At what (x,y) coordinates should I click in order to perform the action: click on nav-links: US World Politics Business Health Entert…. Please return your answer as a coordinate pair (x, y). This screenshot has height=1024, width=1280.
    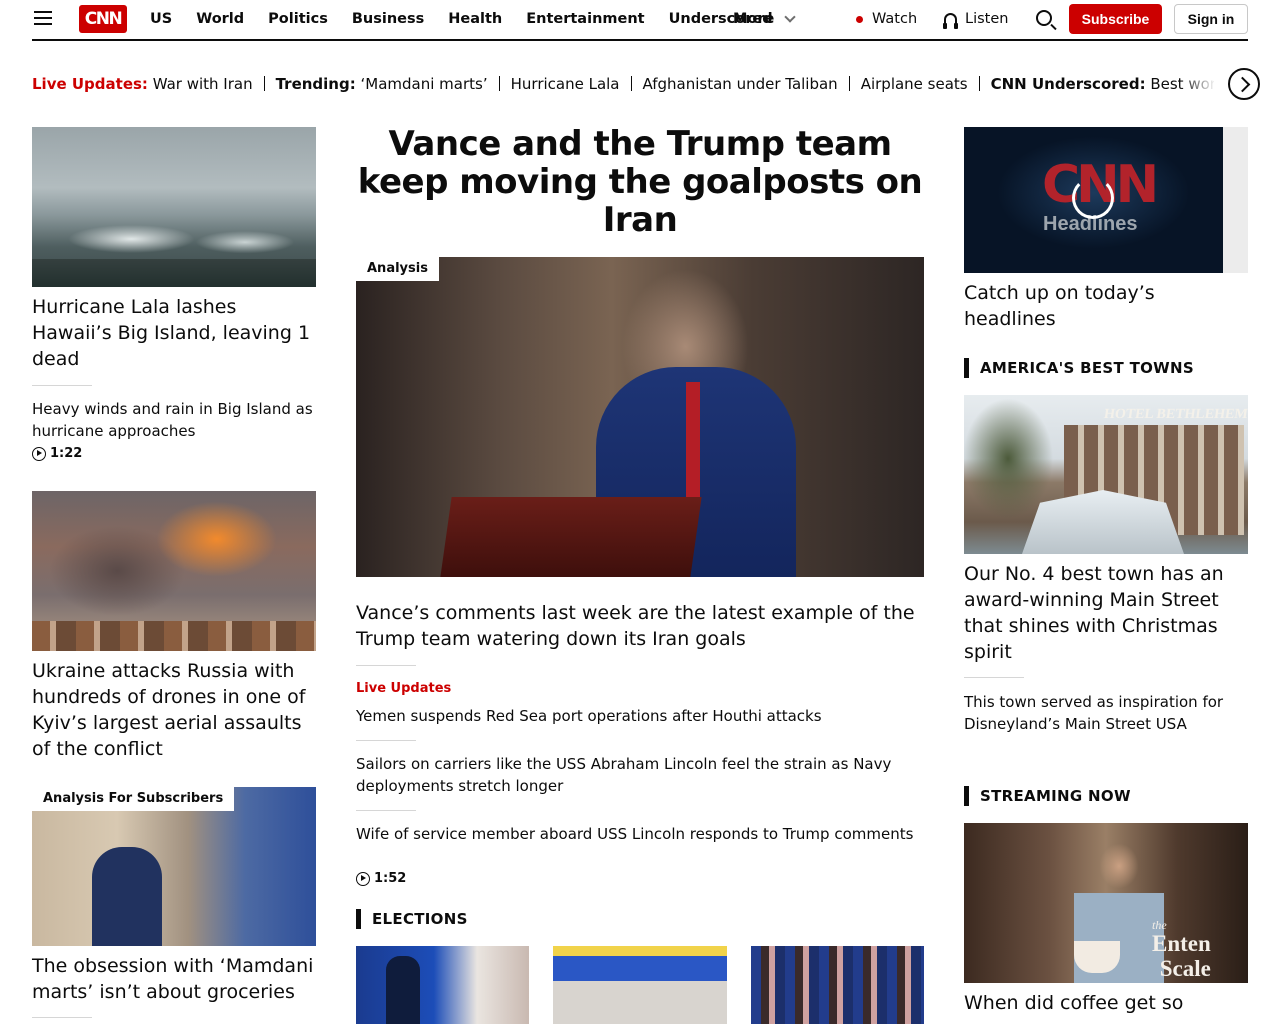
    Looking at the image, I should click on (473, 19).